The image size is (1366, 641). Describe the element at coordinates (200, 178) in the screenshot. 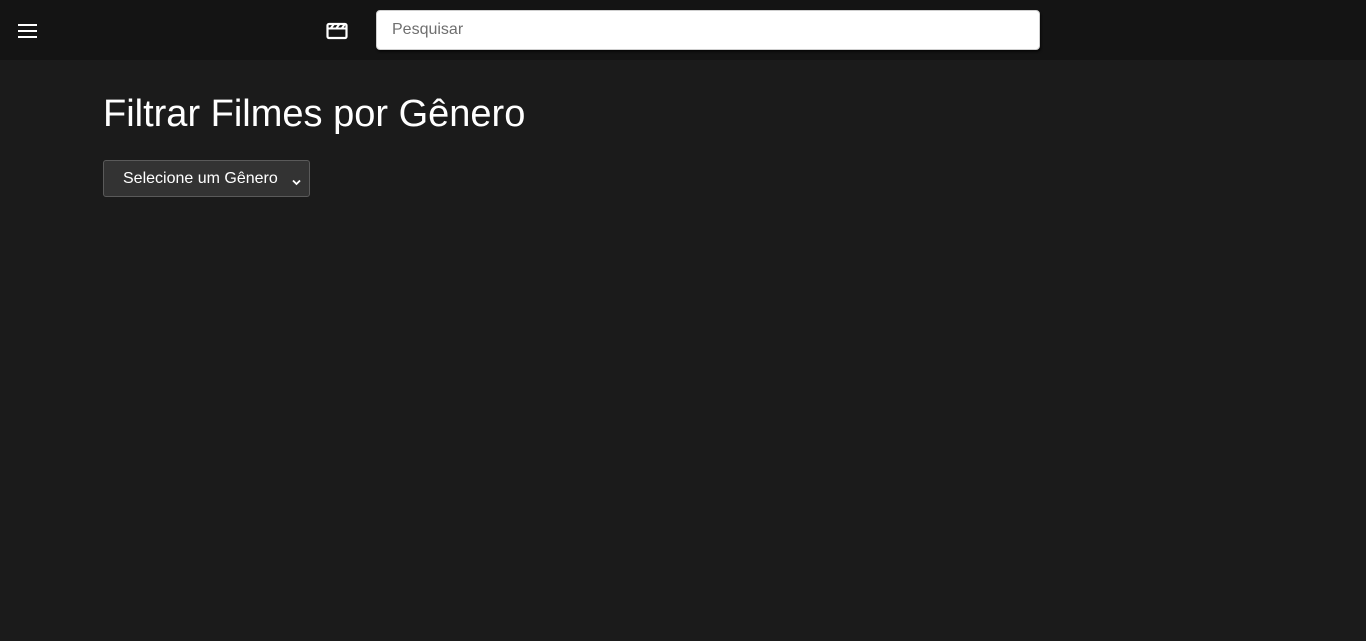

I see `genre-select-value: Selecione um Gênero` at that location.